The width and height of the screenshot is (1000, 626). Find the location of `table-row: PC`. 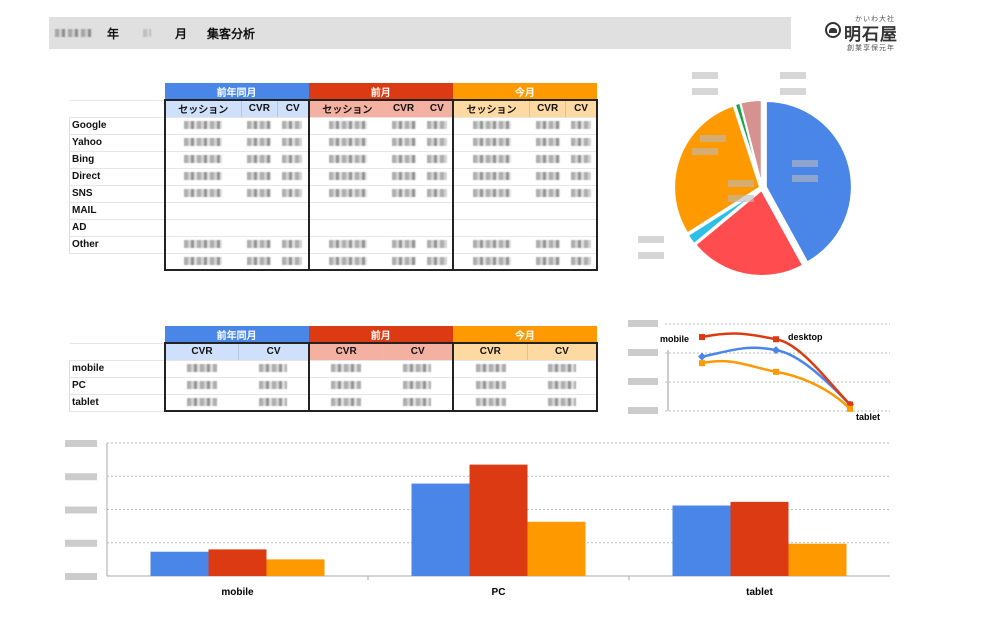

table-row: PC is located at coordinates (333, 385).